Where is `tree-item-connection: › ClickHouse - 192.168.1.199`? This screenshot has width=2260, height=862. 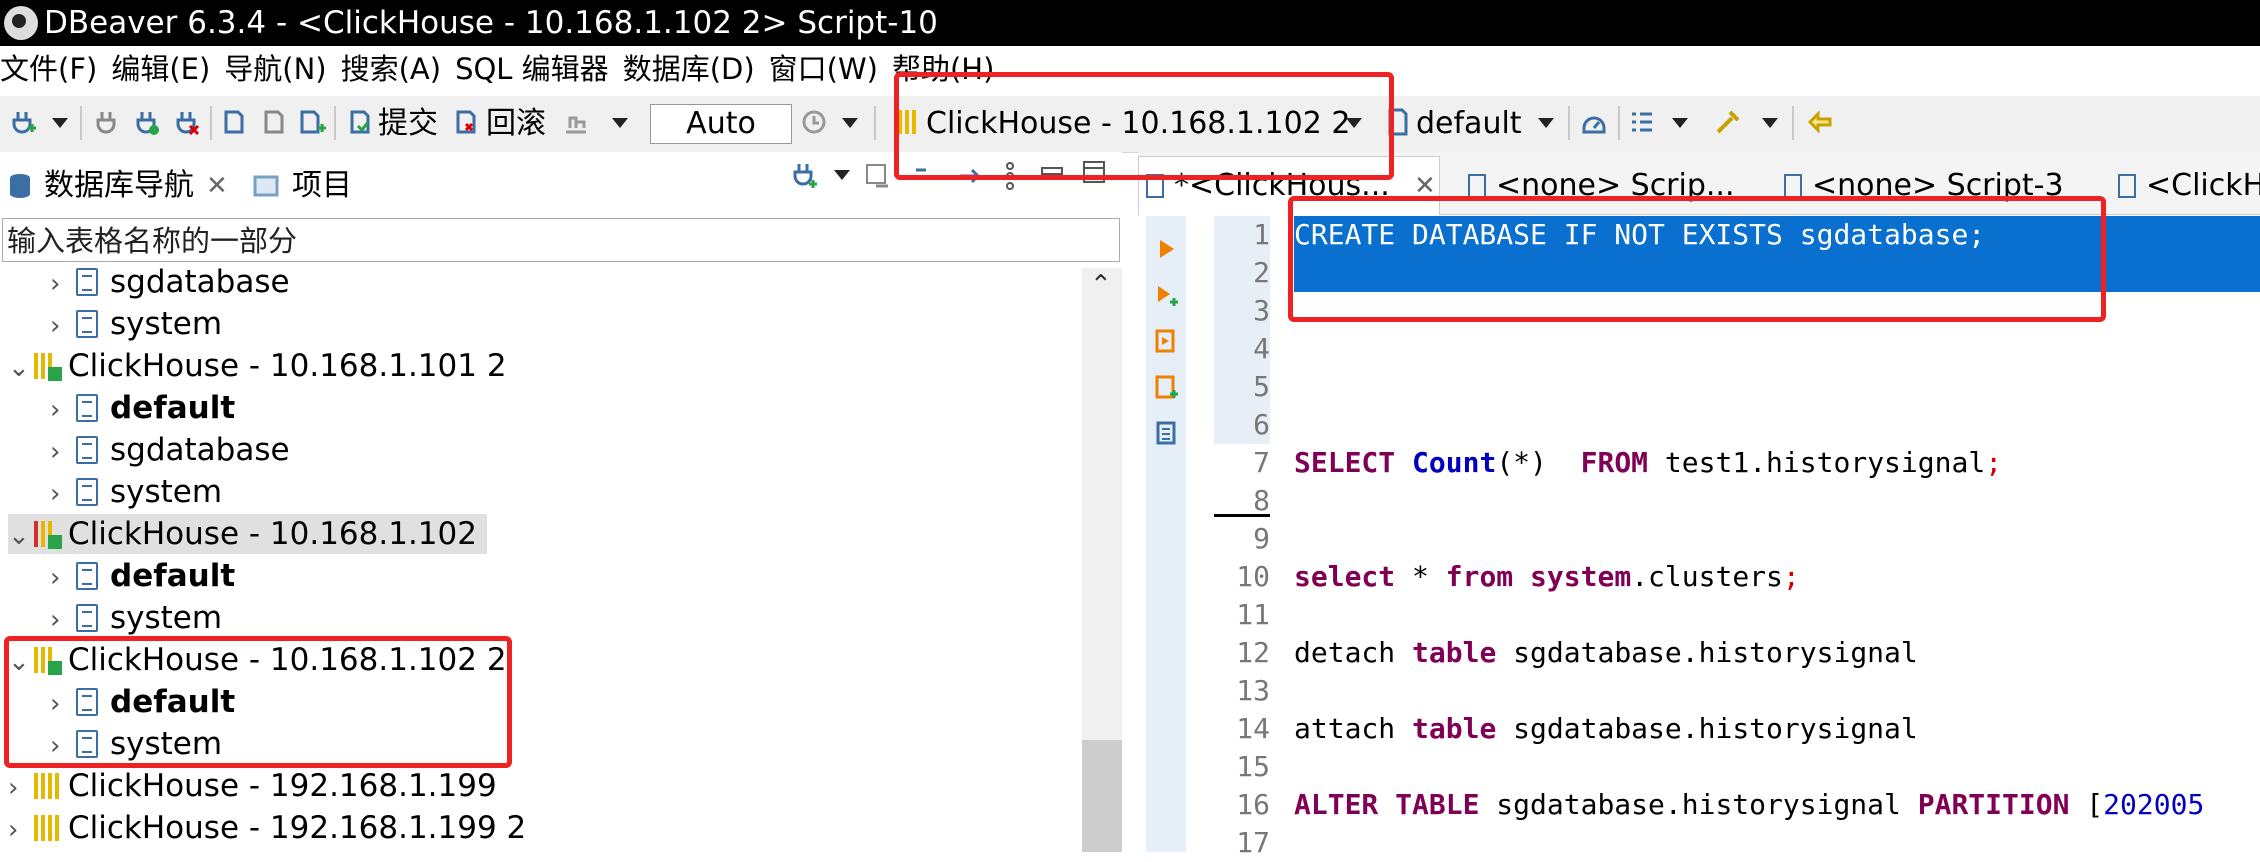 tree-item-connection: › ClickHouse - 192.168.1.199 is located at coordinates (252, 786).